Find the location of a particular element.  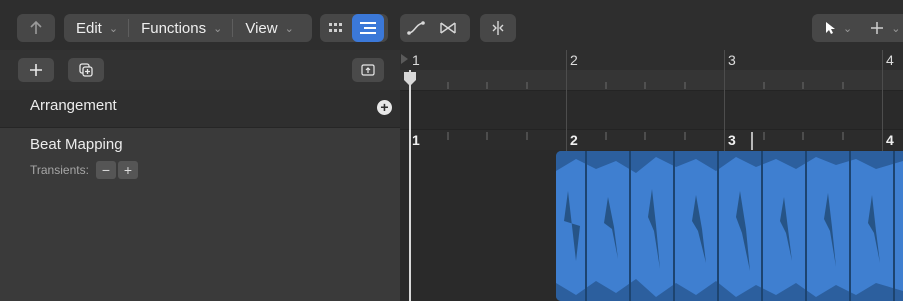

right-click-tool-menu: ⌄ is located at coordinates (881, 28).